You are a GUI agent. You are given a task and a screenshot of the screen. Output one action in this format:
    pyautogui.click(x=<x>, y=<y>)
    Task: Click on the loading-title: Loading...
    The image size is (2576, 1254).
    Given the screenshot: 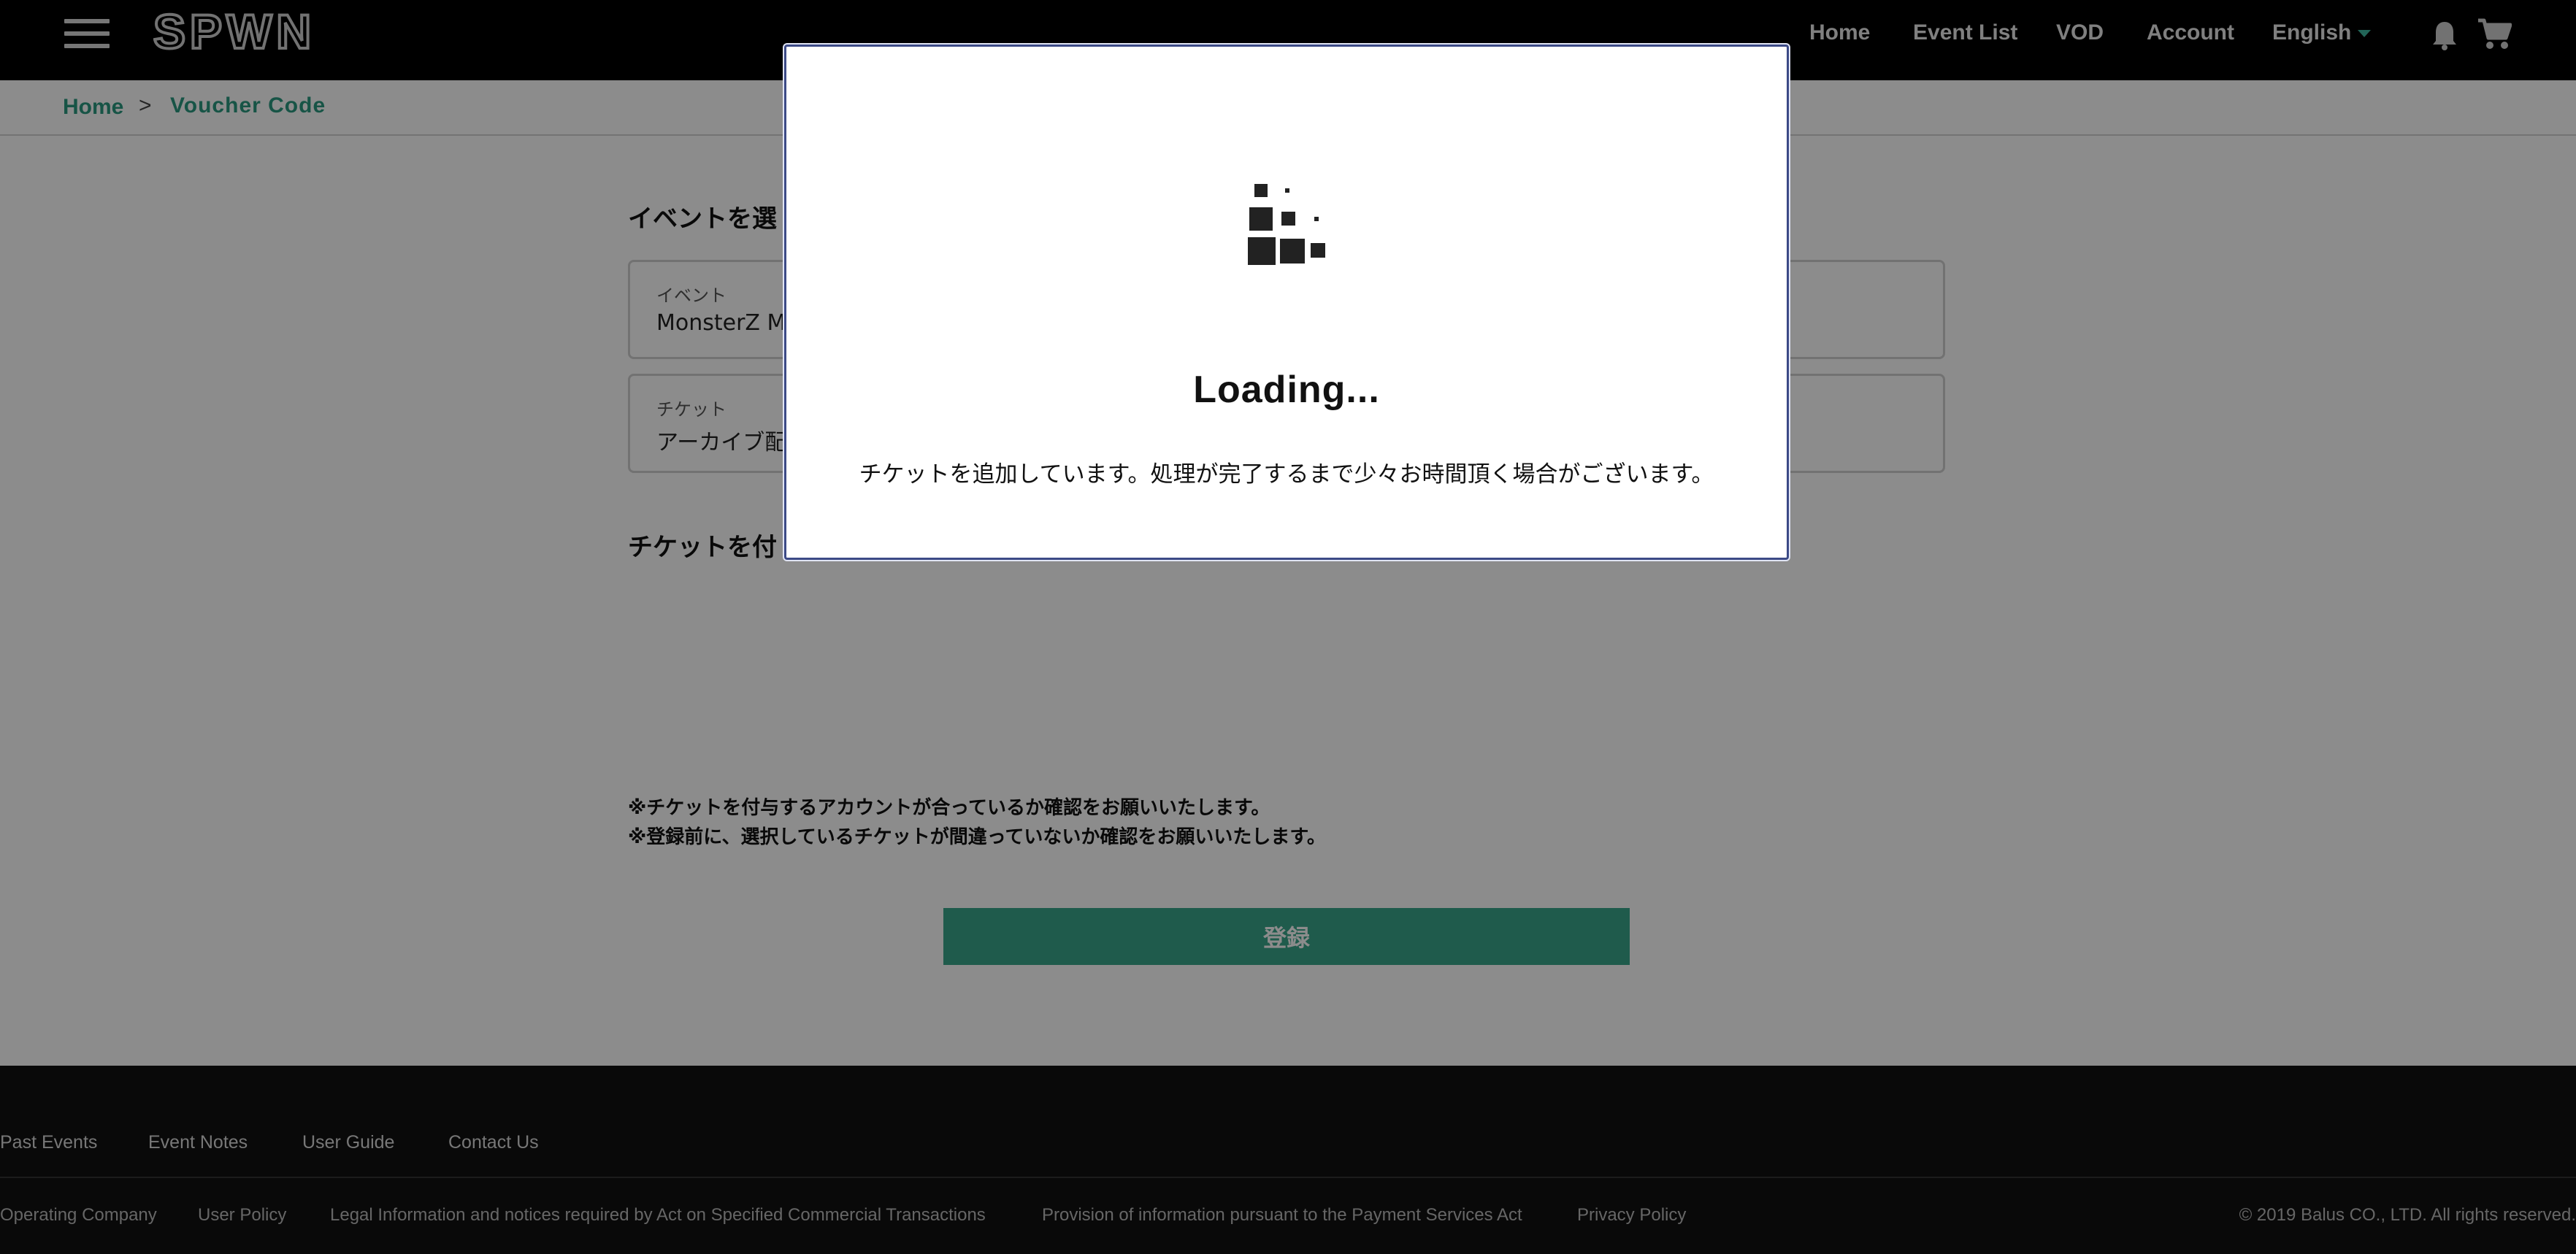 What is the action you would take?
    pyautogui.click(x=1286, y=390)
    